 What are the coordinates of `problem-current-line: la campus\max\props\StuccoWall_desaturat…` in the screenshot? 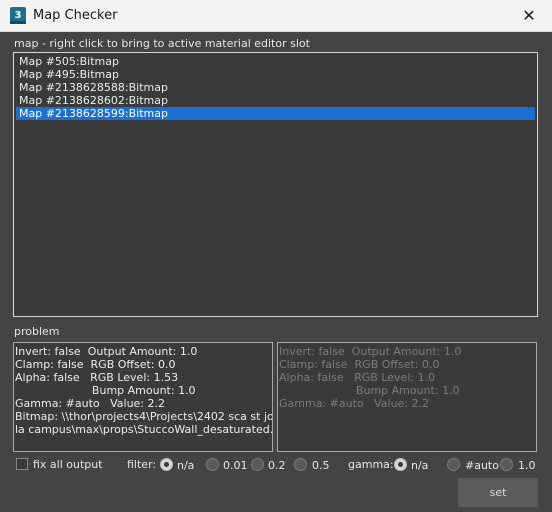 It's located at (144, 429).